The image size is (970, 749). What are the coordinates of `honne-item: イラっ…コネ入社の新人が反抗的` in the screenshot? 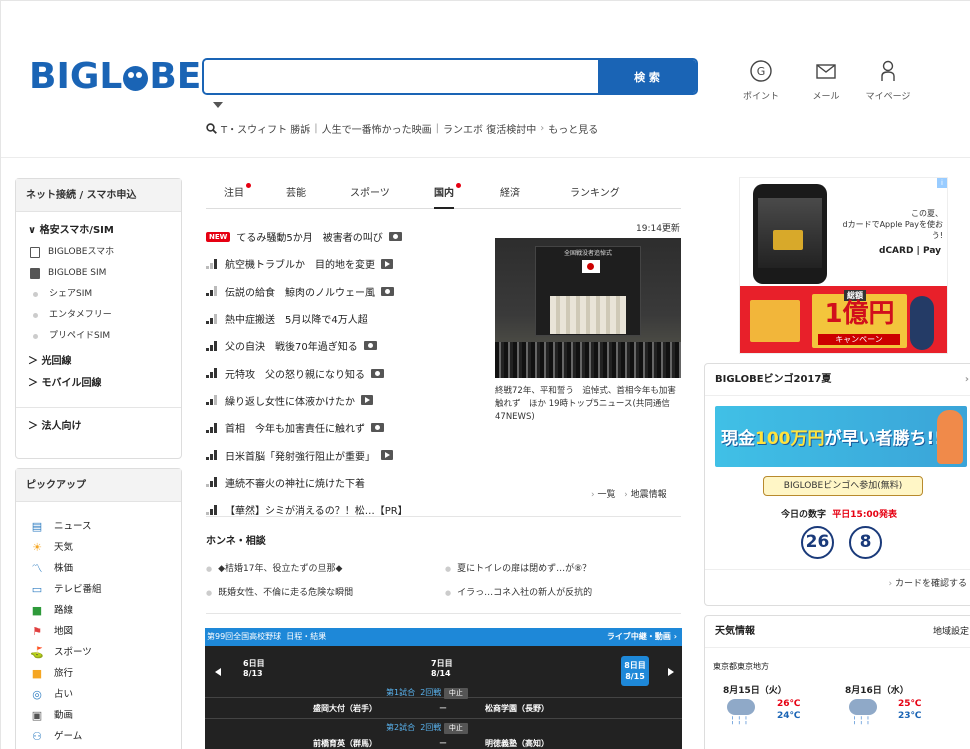 It's located at (518, 591).